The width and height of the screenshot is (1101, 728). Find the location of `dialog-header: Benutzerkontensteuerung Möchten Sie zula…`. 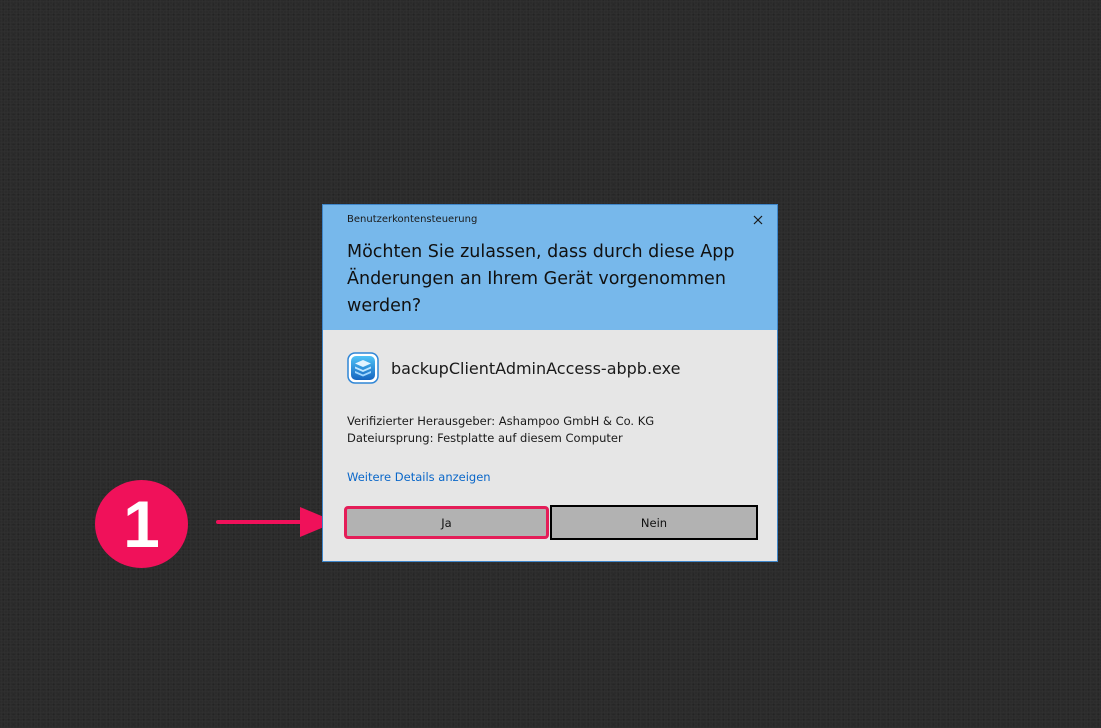

dialog-header: Benutzerkontensteuerung Möchten Sie zula… is located at coordinates (550, 267).